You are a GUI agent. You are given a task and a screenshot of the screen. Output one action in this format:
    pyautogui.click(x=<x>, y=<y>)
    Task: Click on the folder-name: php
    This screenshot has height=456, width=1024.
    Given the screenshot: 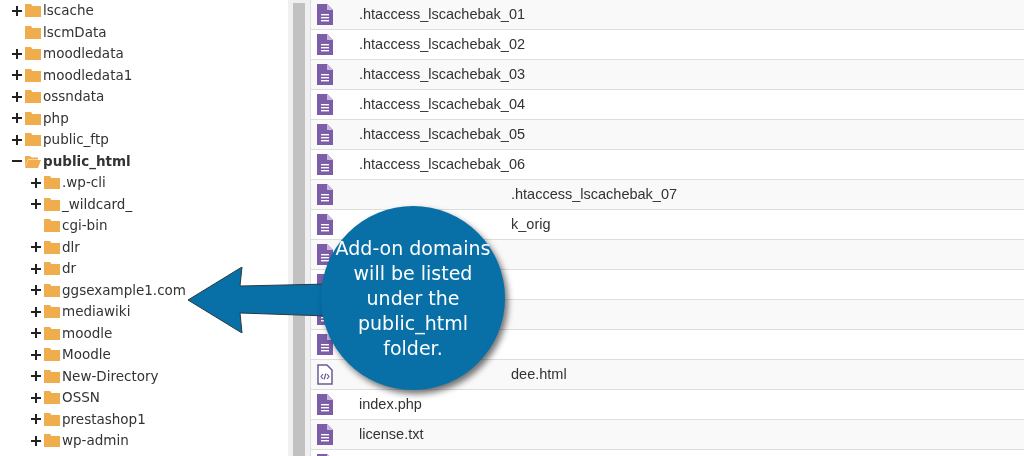 What is the action you would take?
    pyautogui.click(x=56, y=118)
    